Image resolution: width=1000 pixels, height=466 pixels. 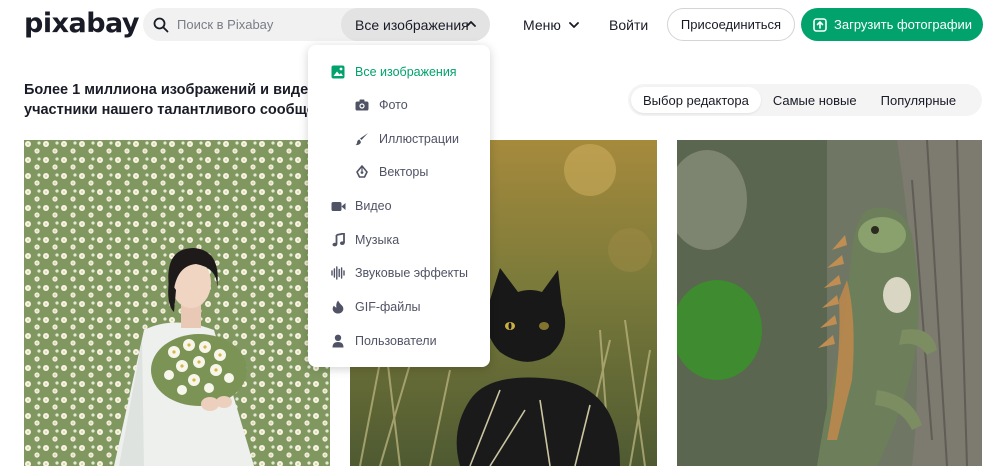 I want to click on dropdown-item-music: Музыка, so click(x=399, y=240).